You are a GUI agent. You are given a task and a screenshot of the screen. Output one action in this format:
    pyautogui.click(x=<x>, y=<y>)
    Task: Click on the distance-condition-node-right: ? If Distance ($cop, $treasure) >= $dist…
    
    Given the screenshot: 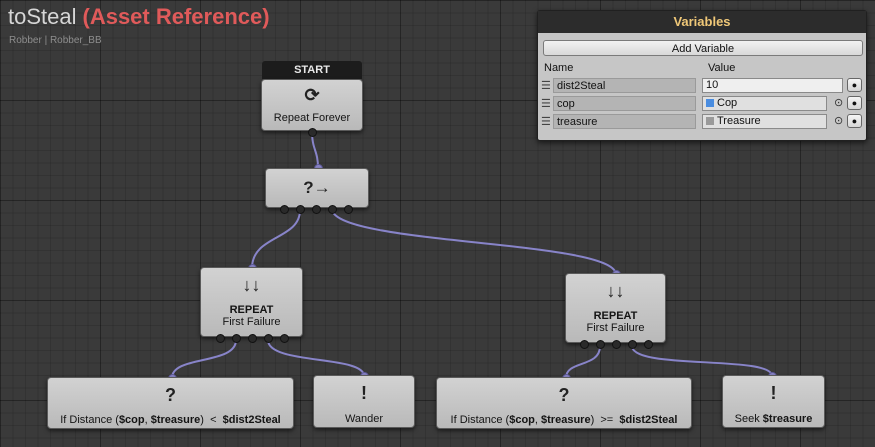 What is the action you would take?
    pyautogui.click(x=564, y=403)
    